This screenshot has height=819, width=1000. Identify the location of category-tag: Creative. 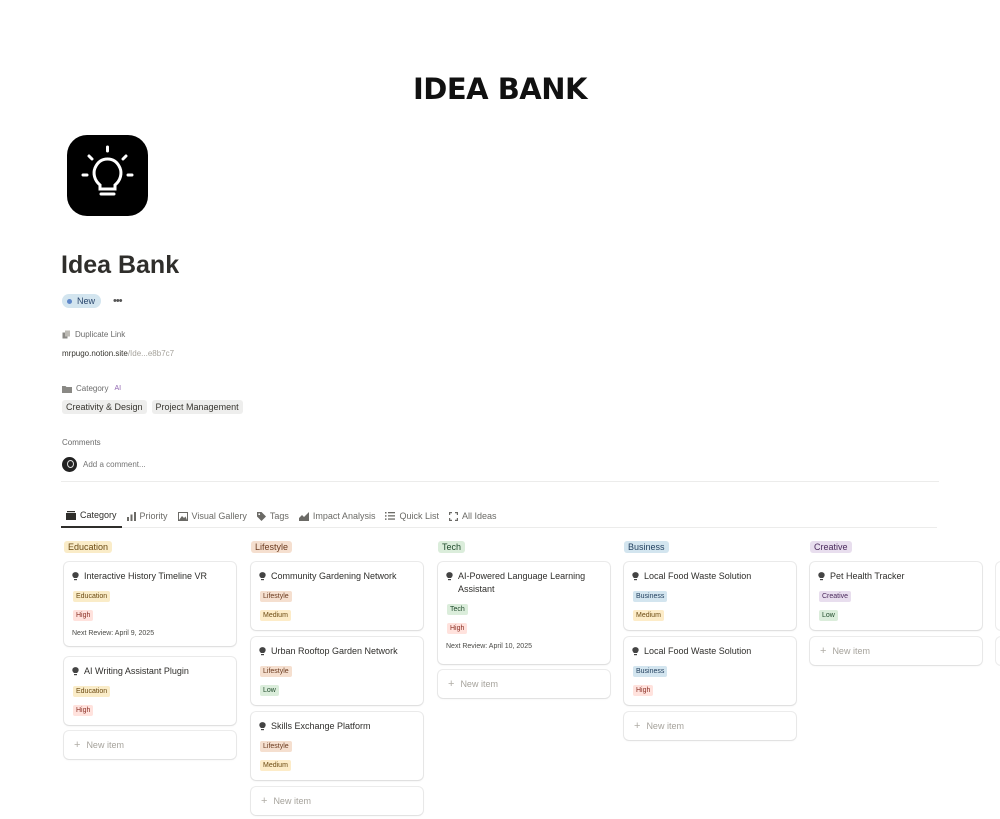
(835, 596).